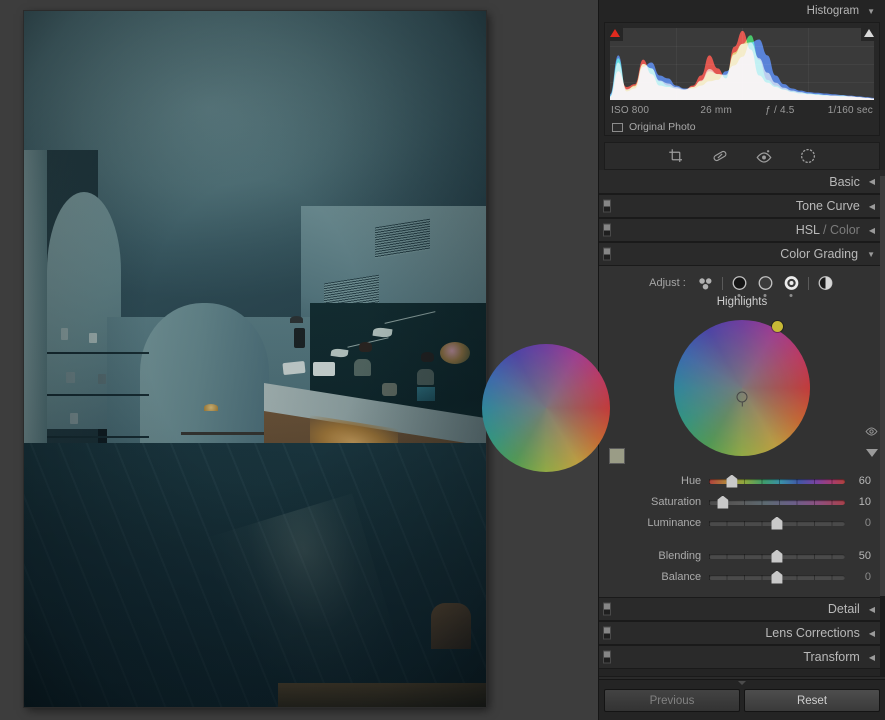 This screenshot has height=720, width=885. Describe the element at coordinates (850, 110) in the screenshot. I see `exif-shutter-speed: 1/160 sec` at that location.